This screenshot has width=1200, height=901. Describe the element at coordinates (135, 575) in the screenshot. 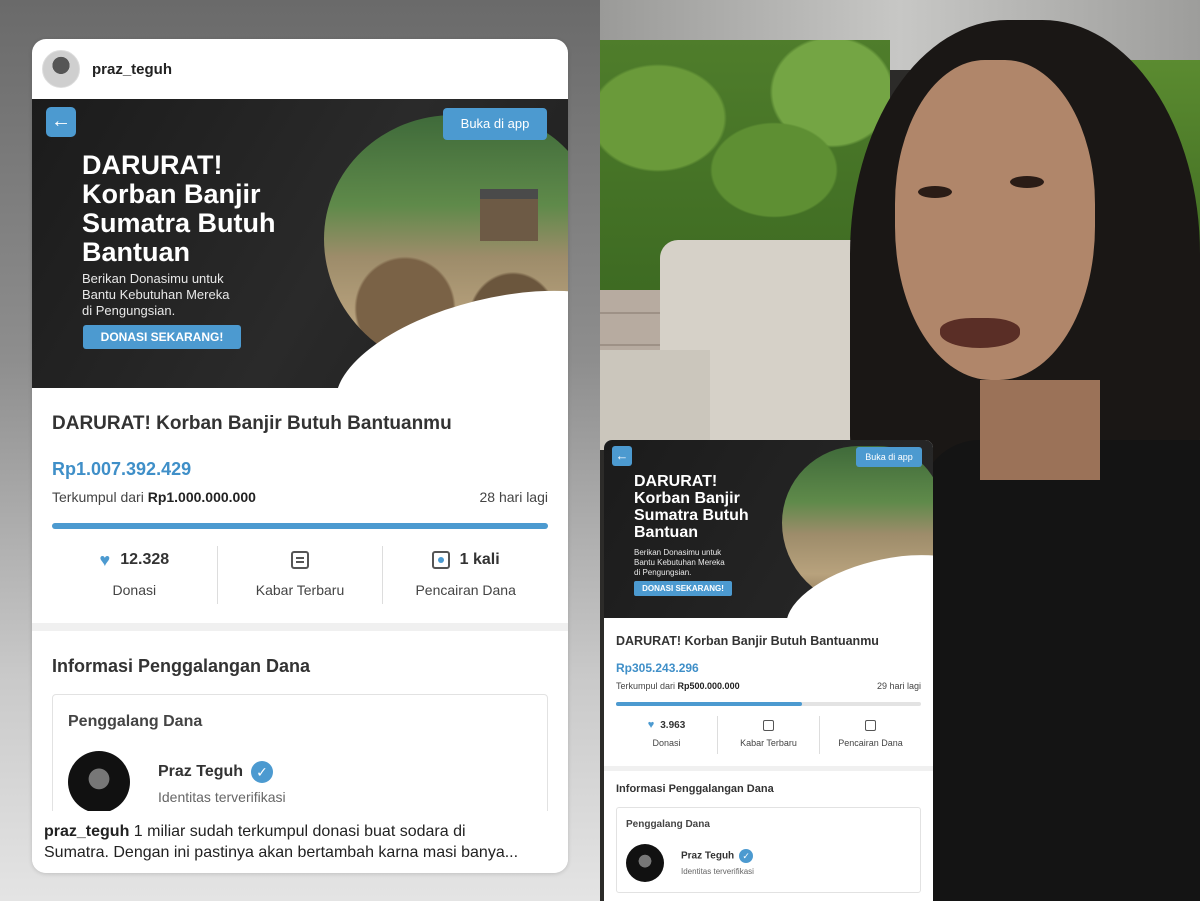

I see `stat-donations: ♥ 12.328 Donasi` at that location.